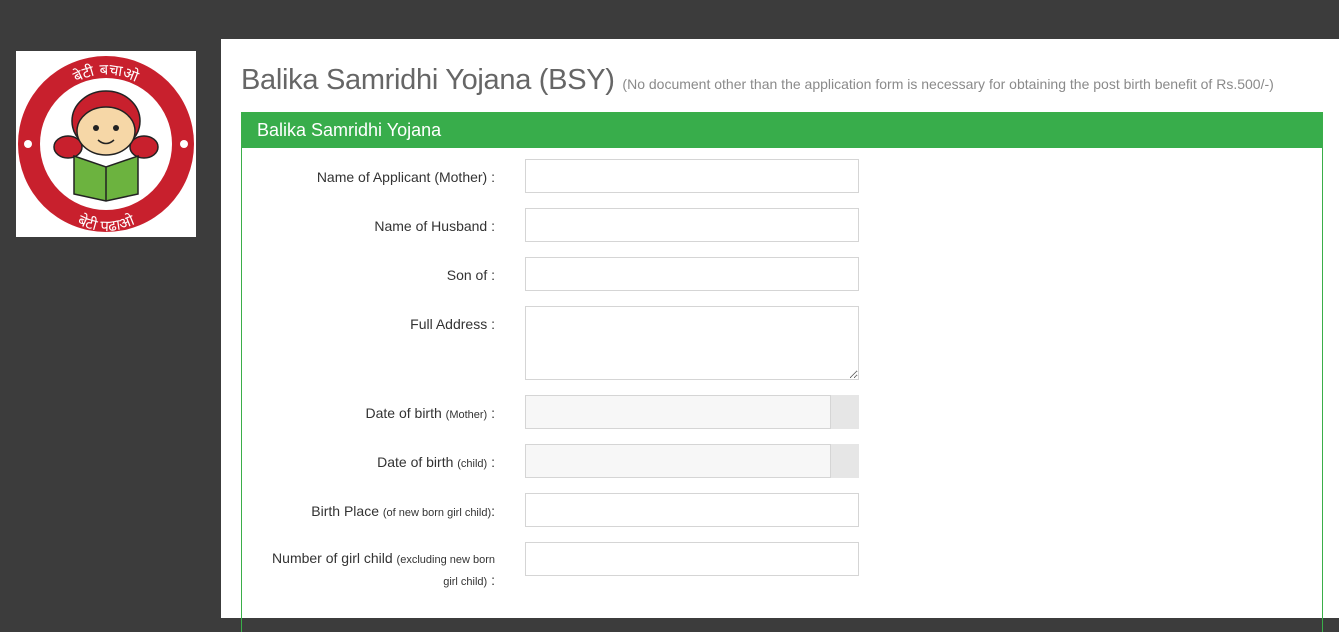  I want to click on logo: बेटी बचाओ बेटी पढ़ाओ, so click(106, 144).